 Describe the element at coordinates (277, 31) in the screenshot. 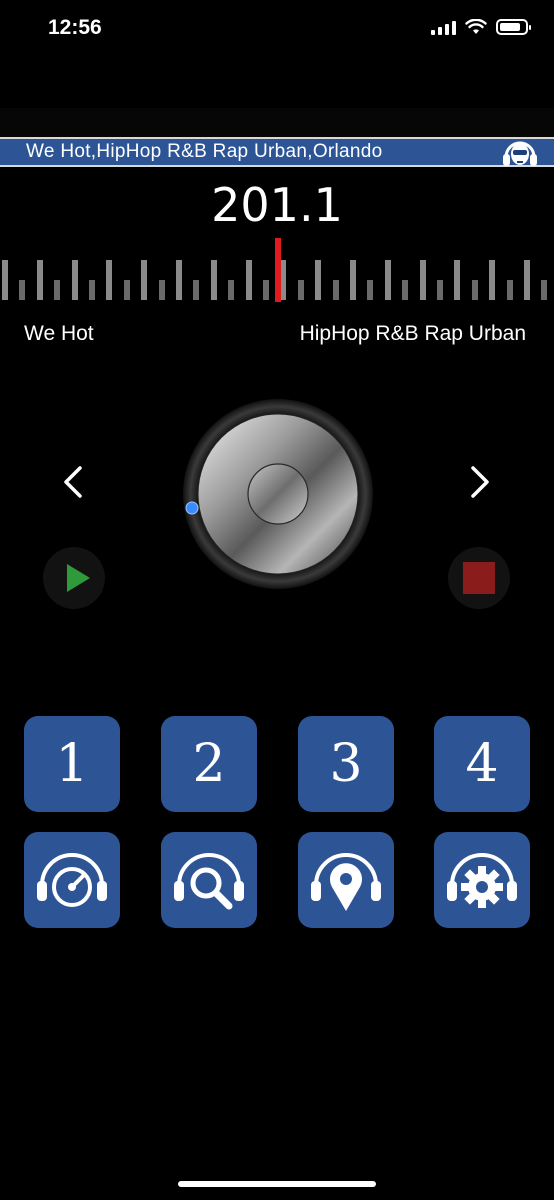

I see `status-bar: 12:56` at that location.